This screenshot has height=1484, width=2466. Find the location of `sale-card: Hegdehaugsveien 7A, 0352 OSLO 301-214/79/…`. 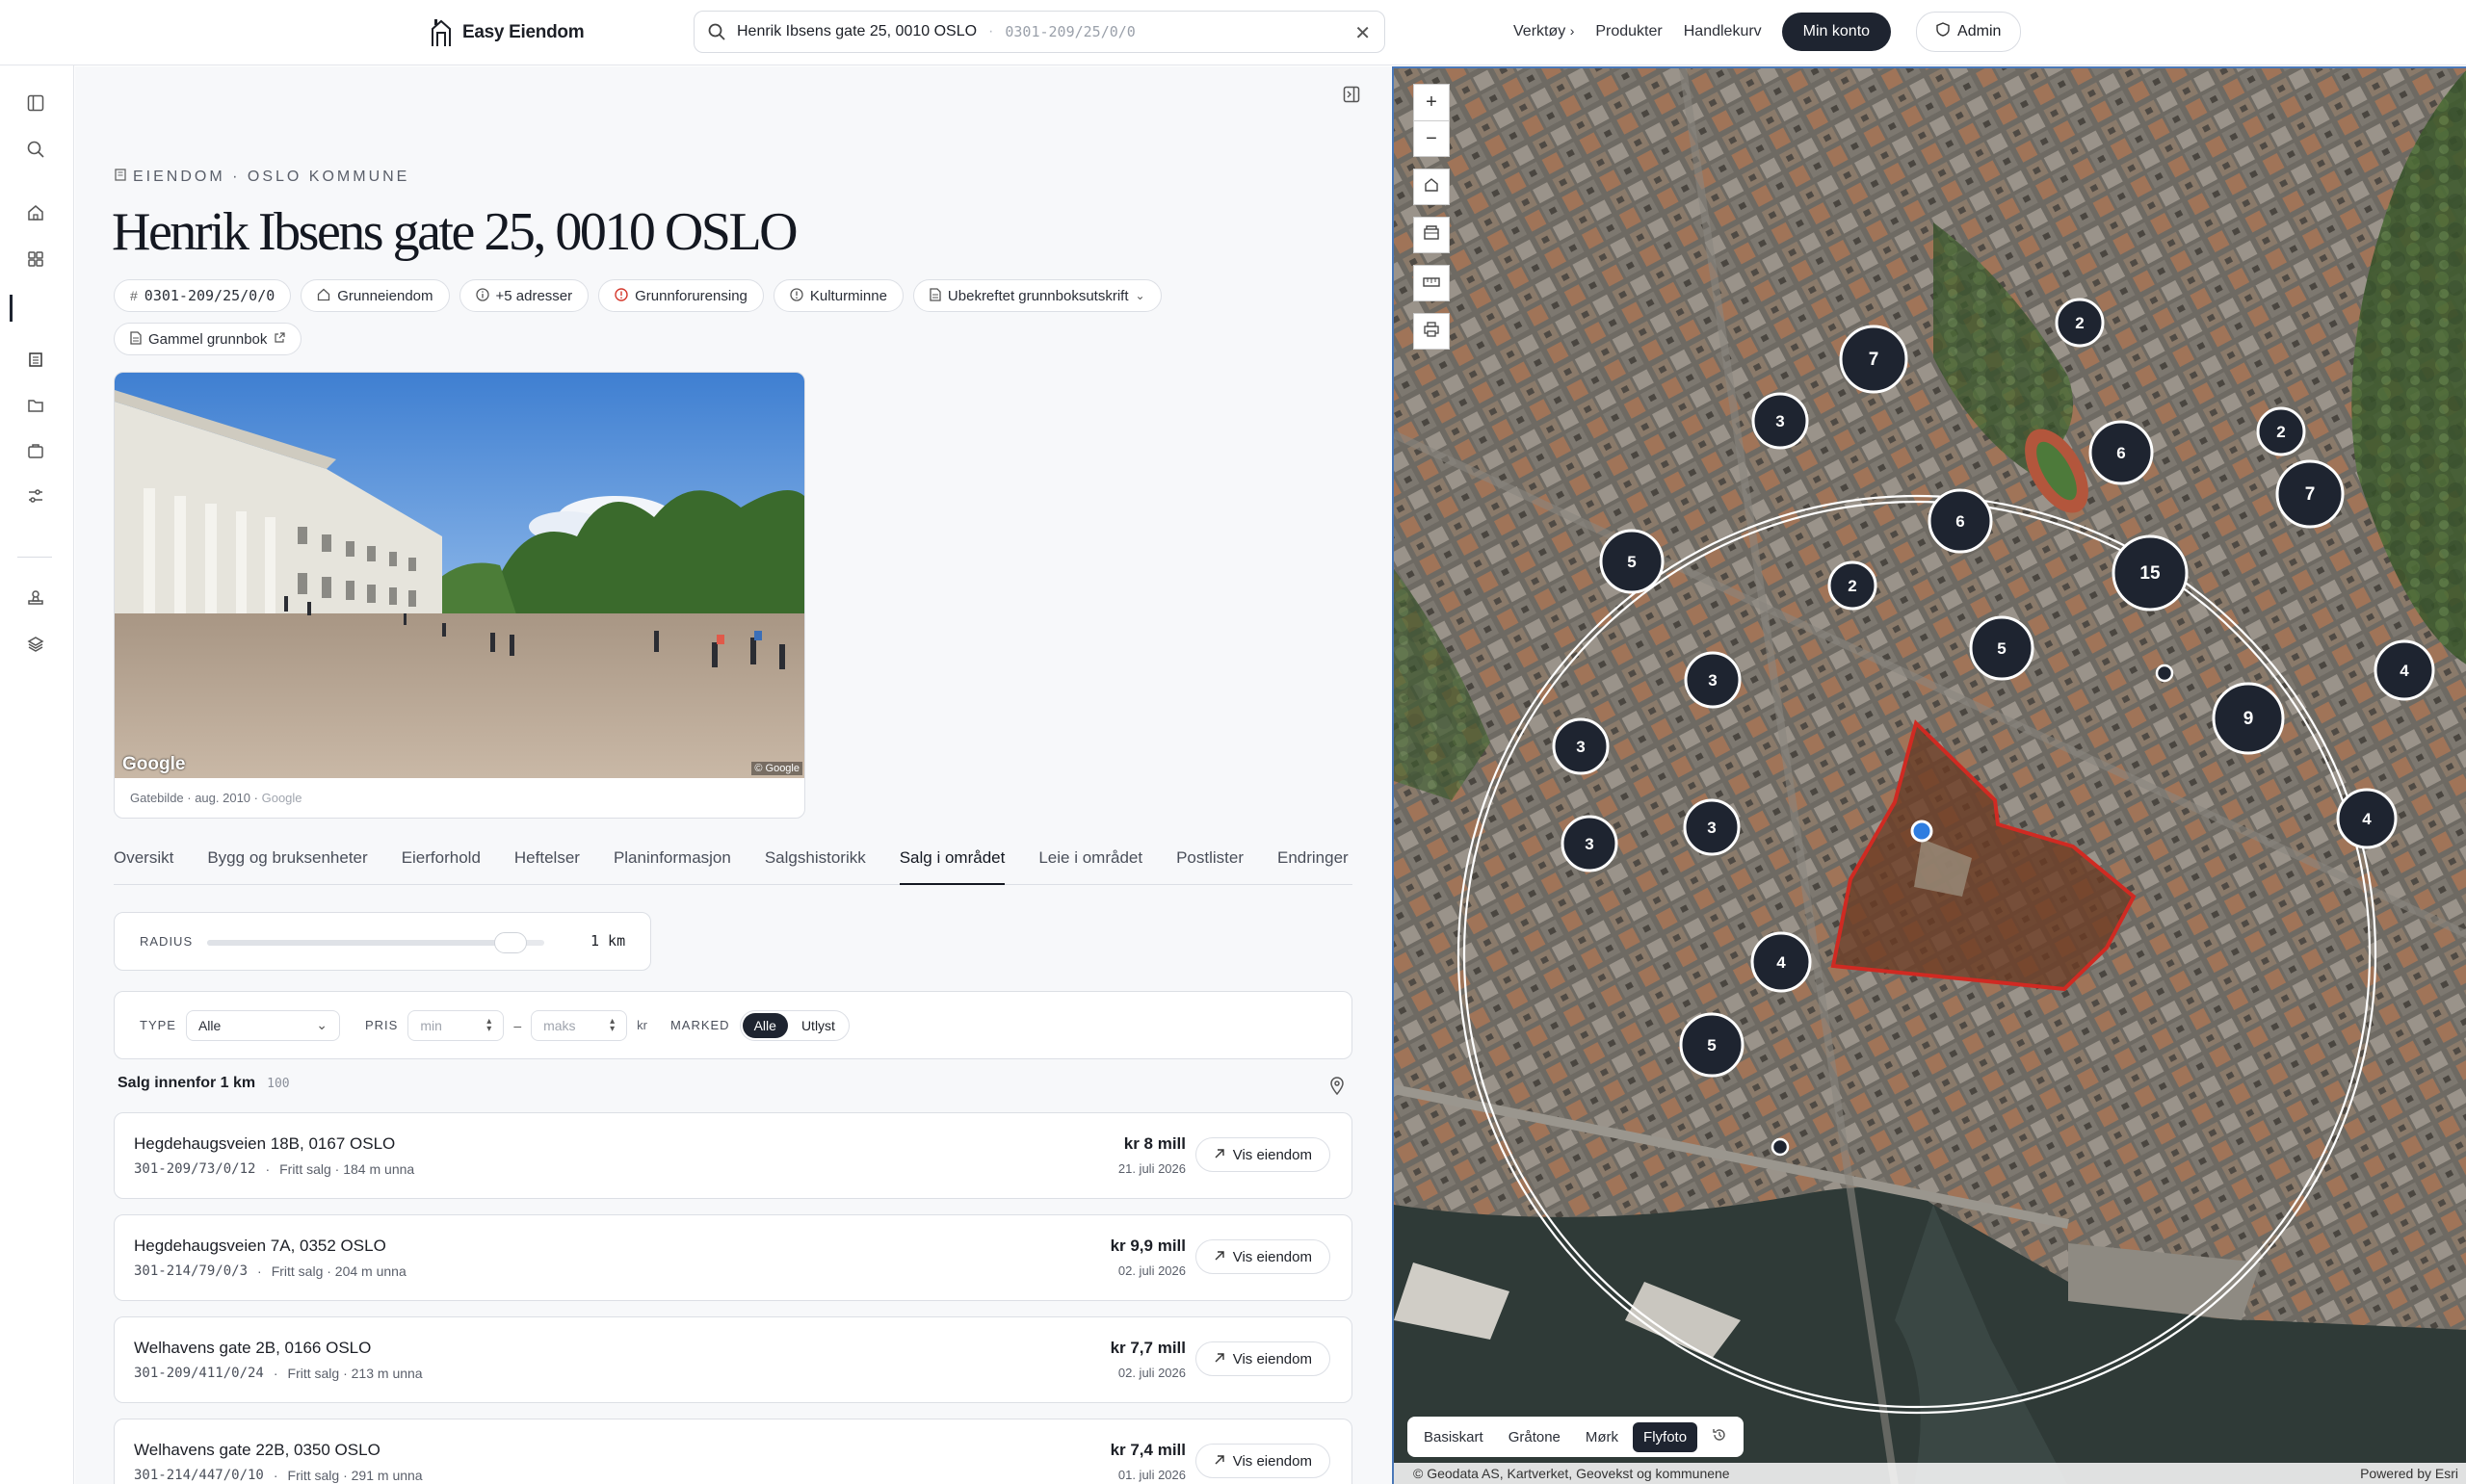

sale-card: Hegdehaugsveien 7A, 0352 OSLO 301-214/79/… is located at coordinates (733, 1258).